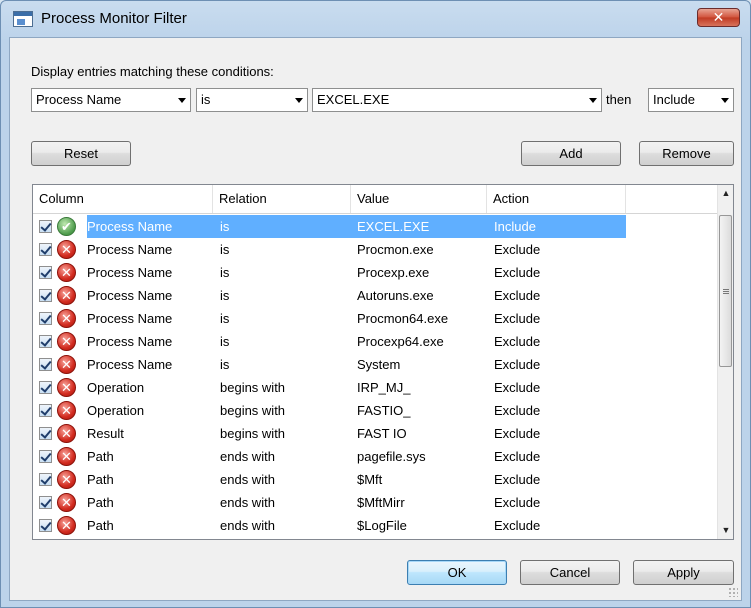  What do you see at coordinates (116, 387) in the screenshot?
I see `cell-column: Operation` at bounding box center [116, 387].